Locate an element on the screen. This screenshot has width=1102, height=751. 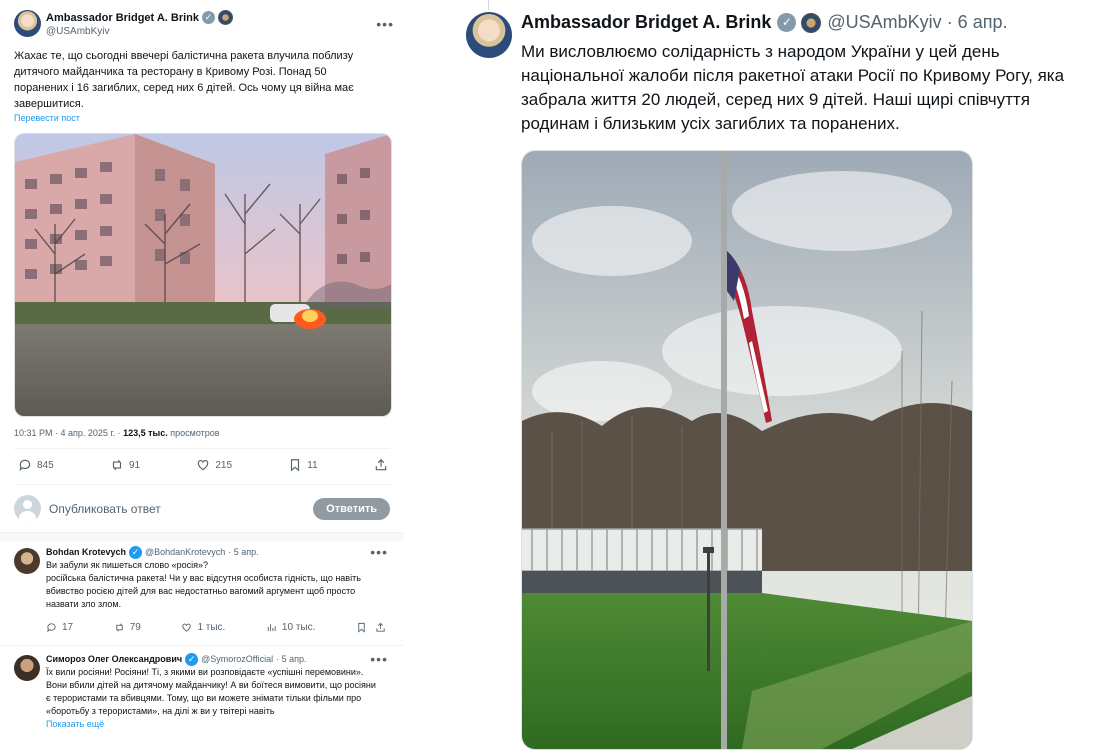
reply-author-name: Симороз Олег Олександрович is located at coordinates (114, 659).